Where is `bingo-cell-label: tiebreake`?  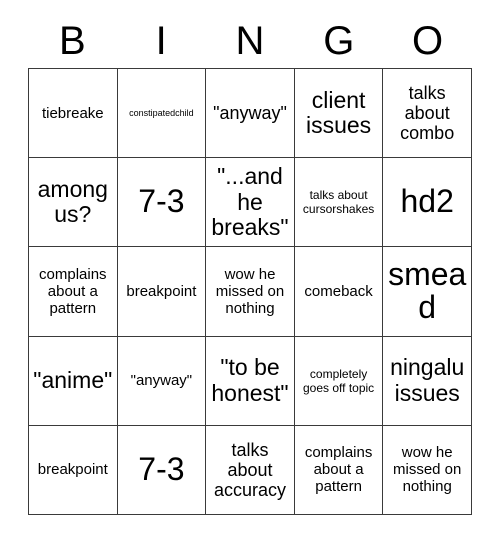
bingo-cell-label: tiebreake is located at coordinates (72, 113).